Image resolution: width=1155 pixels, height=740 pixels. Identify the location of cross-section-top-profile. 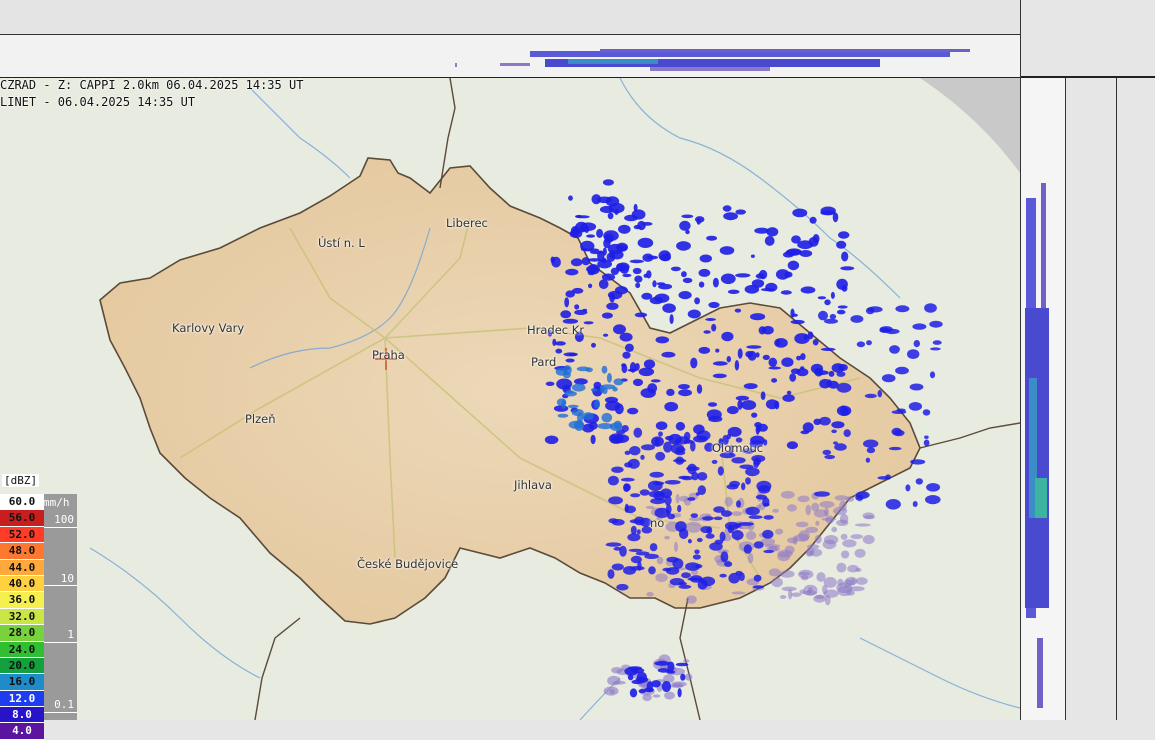
(712, 60).